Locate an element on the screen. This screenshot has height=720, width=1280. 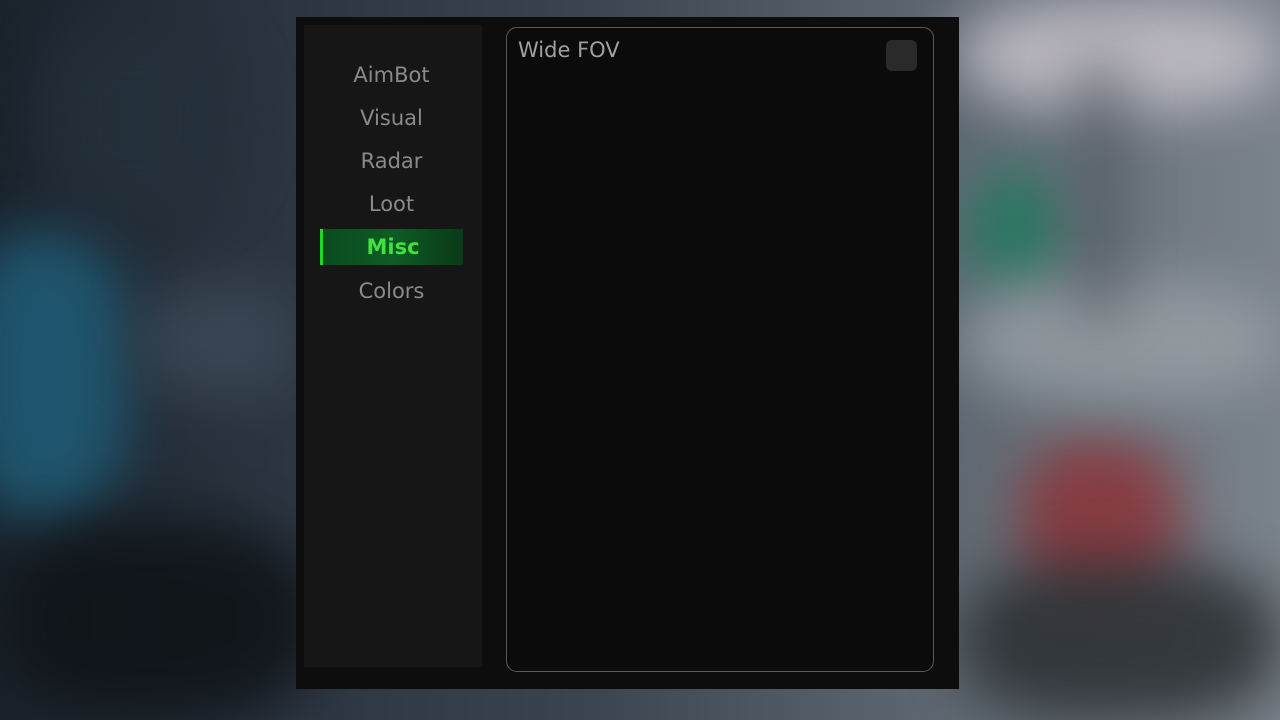
sidebar-item-loot: Loot is located at coordinates (391, 204).